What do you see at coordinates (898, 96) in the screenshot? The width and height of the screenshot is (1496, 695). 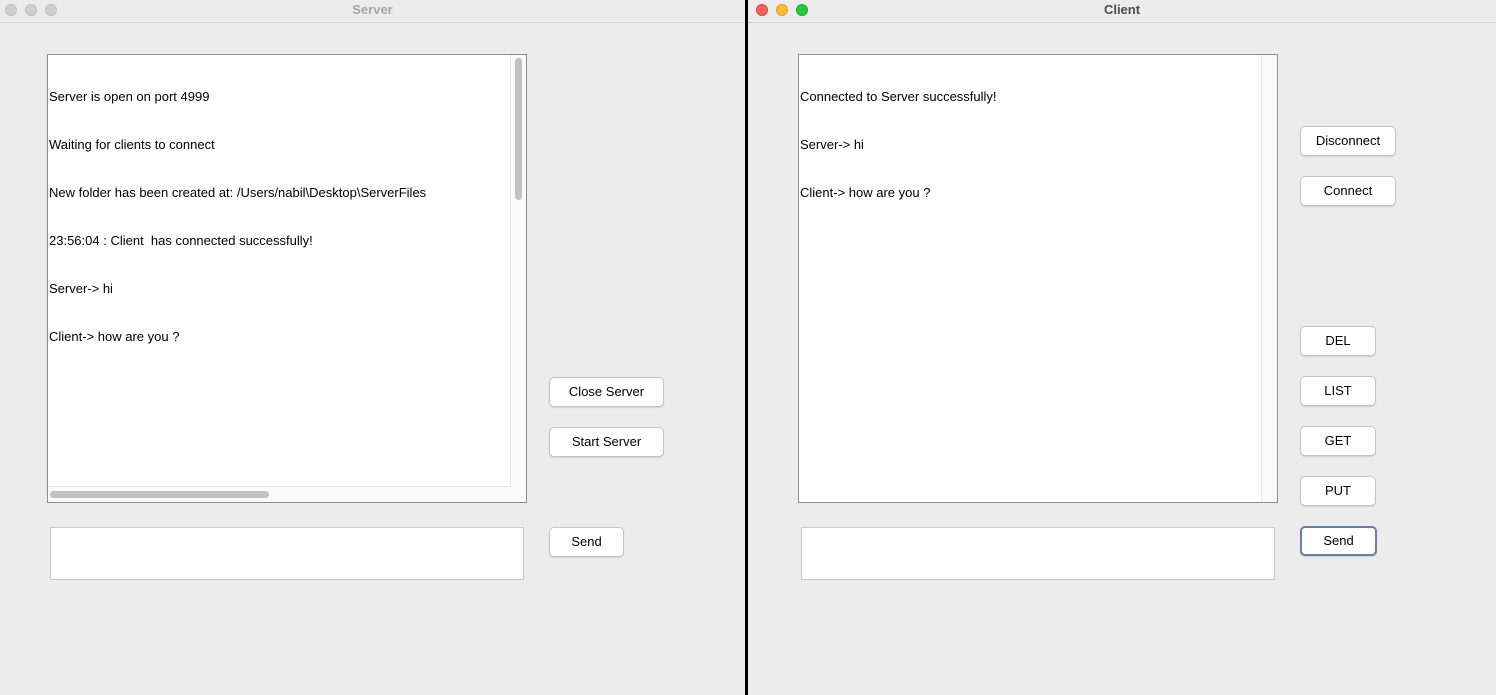 I see `log-line: Connected to Server successfully!` at bounding box center [898, 96].